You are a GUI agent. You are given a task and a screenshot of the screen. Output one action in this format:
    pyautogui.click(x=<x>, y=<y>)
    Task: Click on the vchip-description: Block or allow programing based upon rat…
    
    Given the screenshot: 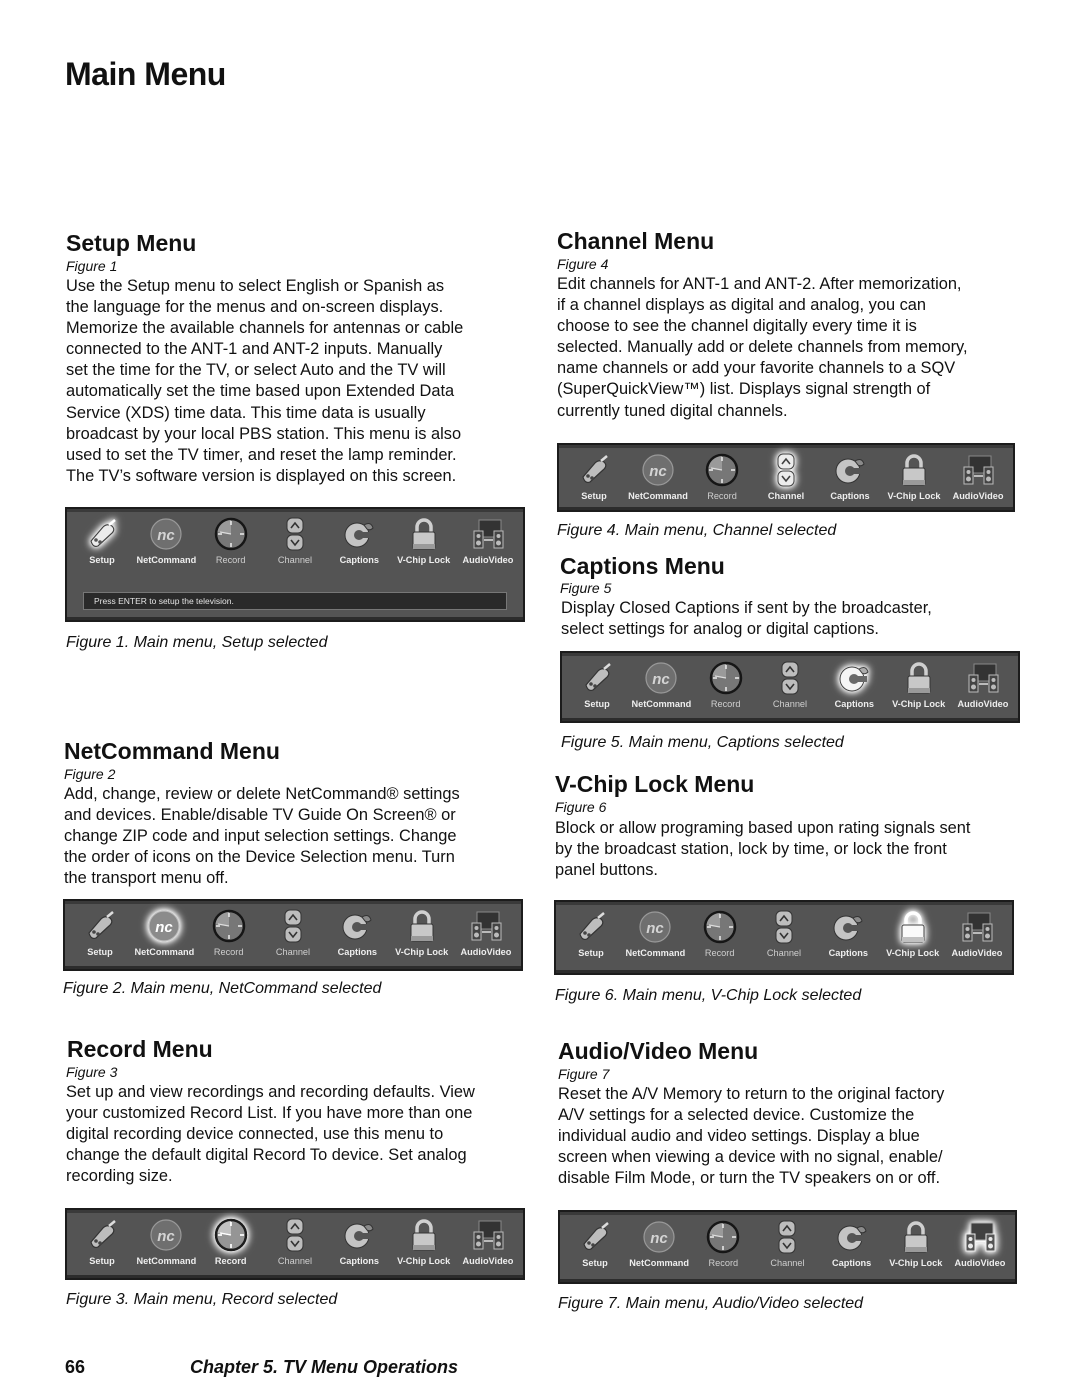 What is the action you would take?
    pyautogui.click(x=763, y=849)
    